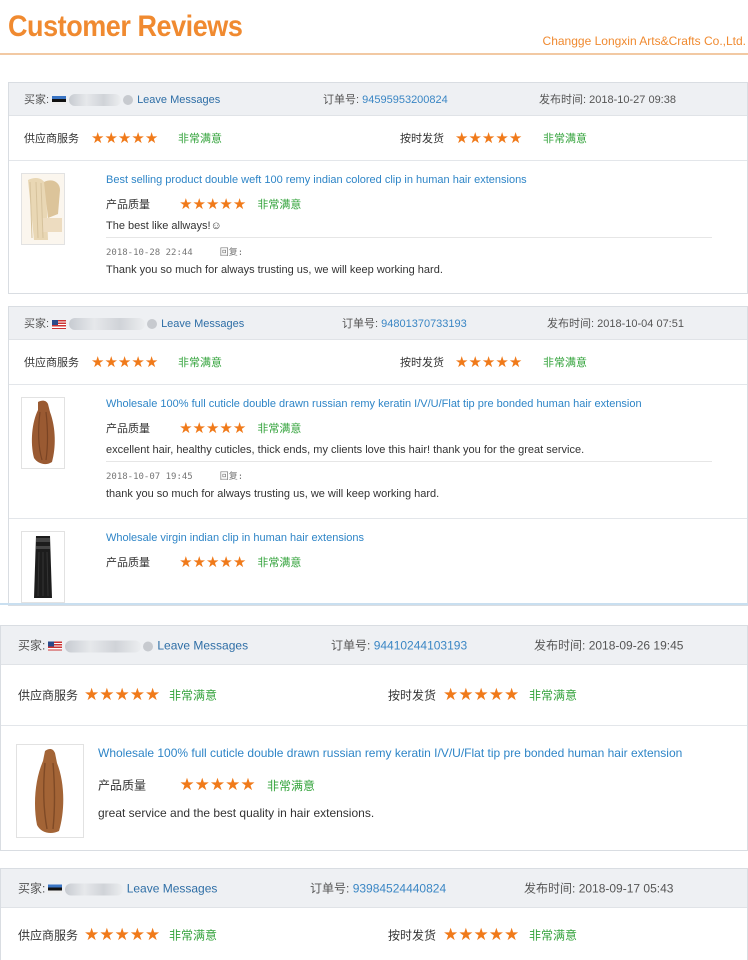 The width and height of the screenshot is (748, 960). Describe the element at coordinates (409, 461) in the screenshot. I see `comment-divider` at that location.